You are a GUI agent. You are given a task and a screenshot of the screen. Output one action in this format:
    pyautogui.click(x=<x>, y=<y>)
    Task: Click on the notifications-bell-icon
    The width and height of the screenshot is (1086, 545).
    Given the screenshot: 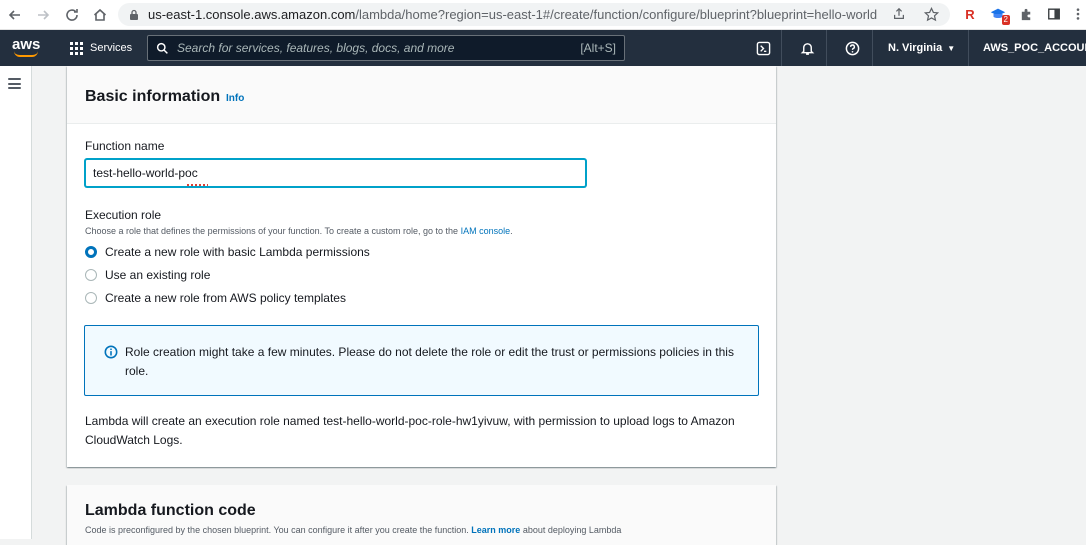 What is the action you would take?
    pyautogui.click(x=807, y=48)
    